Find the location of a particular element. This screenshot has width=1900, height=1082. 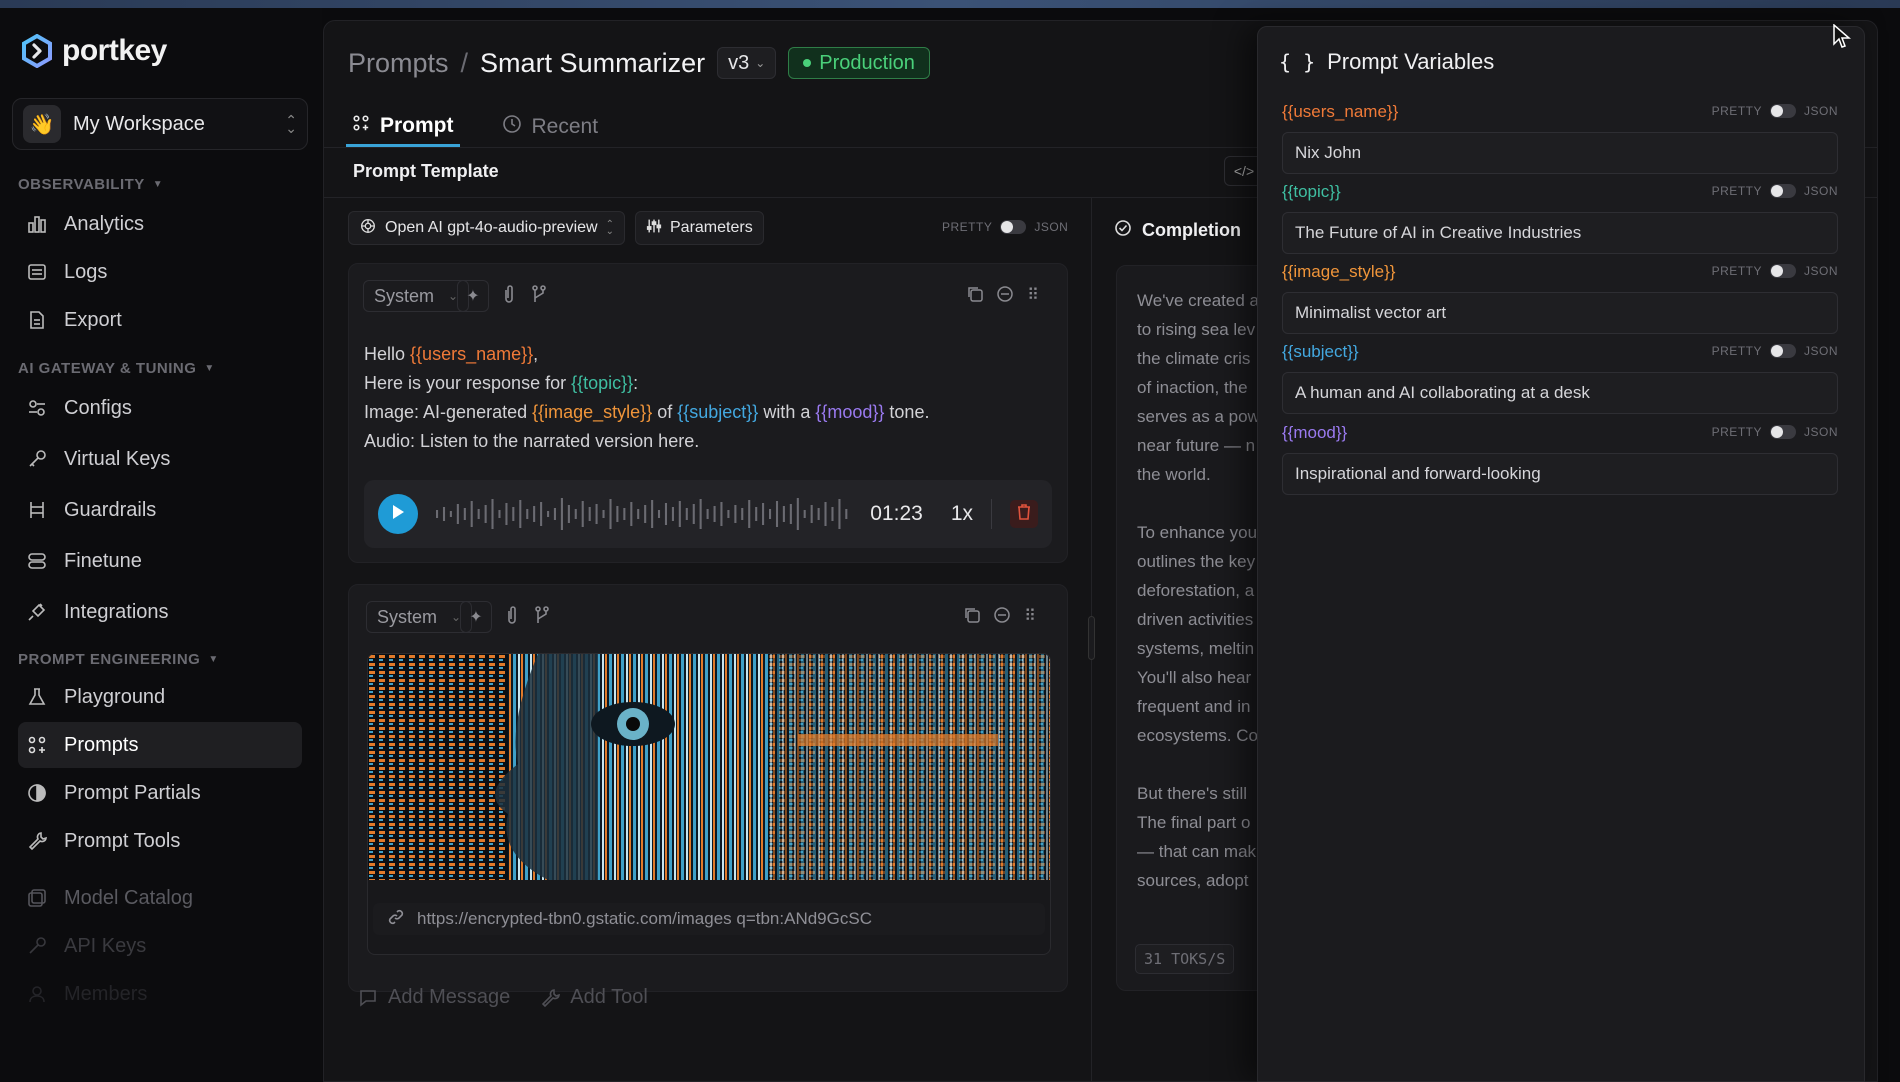

sidebar-item-label: Configs is located at coordinates (98, 407).